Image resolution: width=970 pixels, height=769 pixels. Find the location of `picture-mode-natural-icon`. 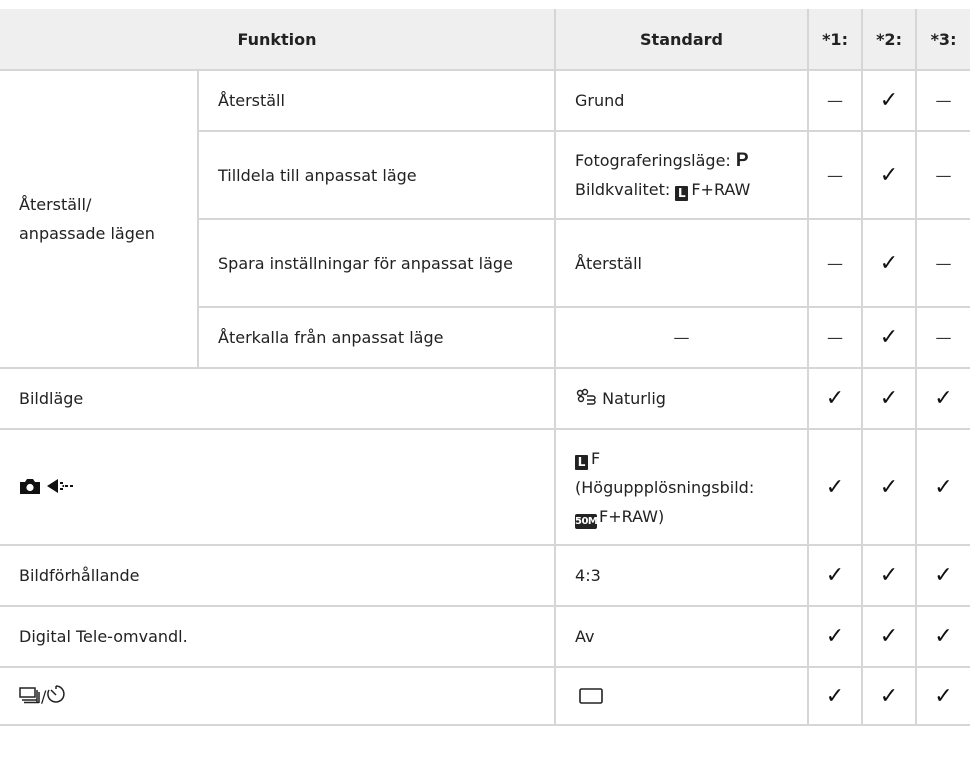

picture-mode-natural-icon is located at coordinates (586, 396).